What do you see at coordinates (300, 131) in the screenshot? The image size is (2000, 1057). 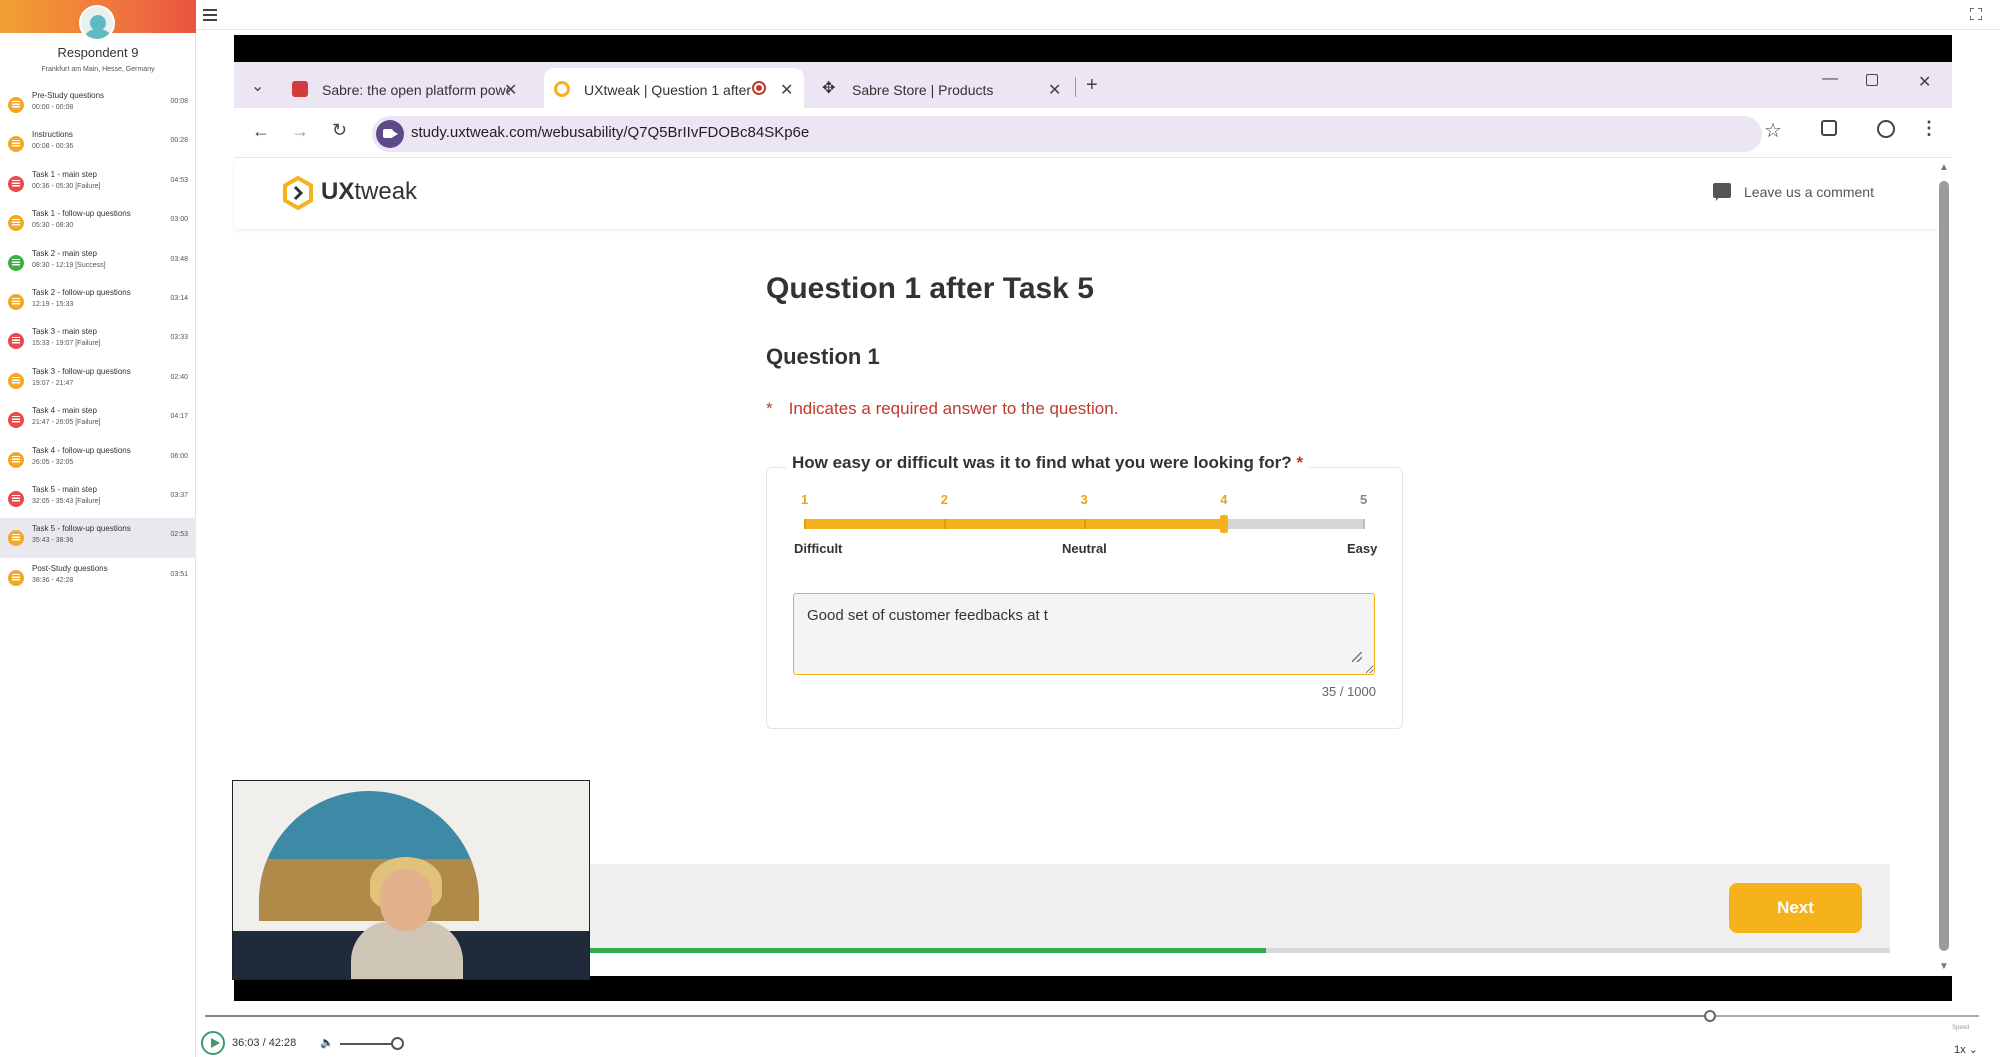 I see `forward-icon: →` at bounding box center [300, 131].